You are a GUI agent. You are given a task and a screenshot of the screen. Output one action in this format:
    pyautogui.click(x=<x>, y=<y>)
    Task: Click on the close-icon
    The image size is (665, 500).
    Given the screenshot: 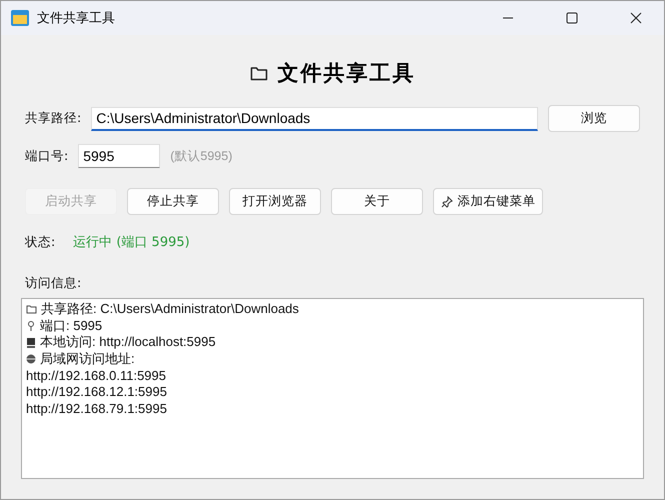 What is the action you would take?
    pyautogui.click(x=636, y=18)
    